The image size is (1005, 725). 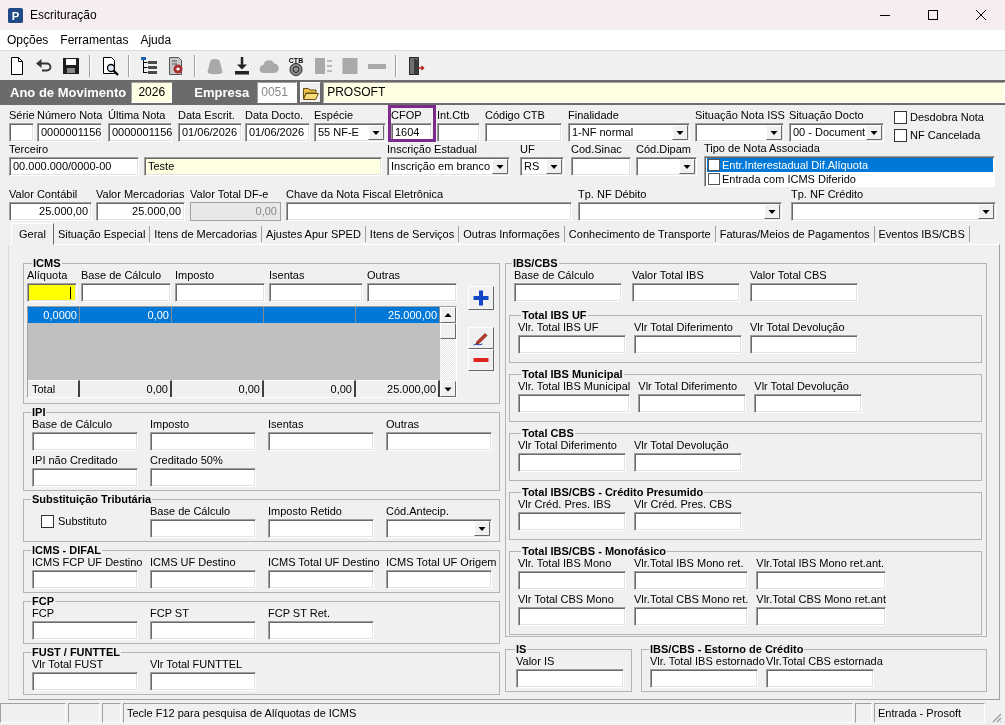 I want to click on scroll-thumb, so click(x=448, y=331).